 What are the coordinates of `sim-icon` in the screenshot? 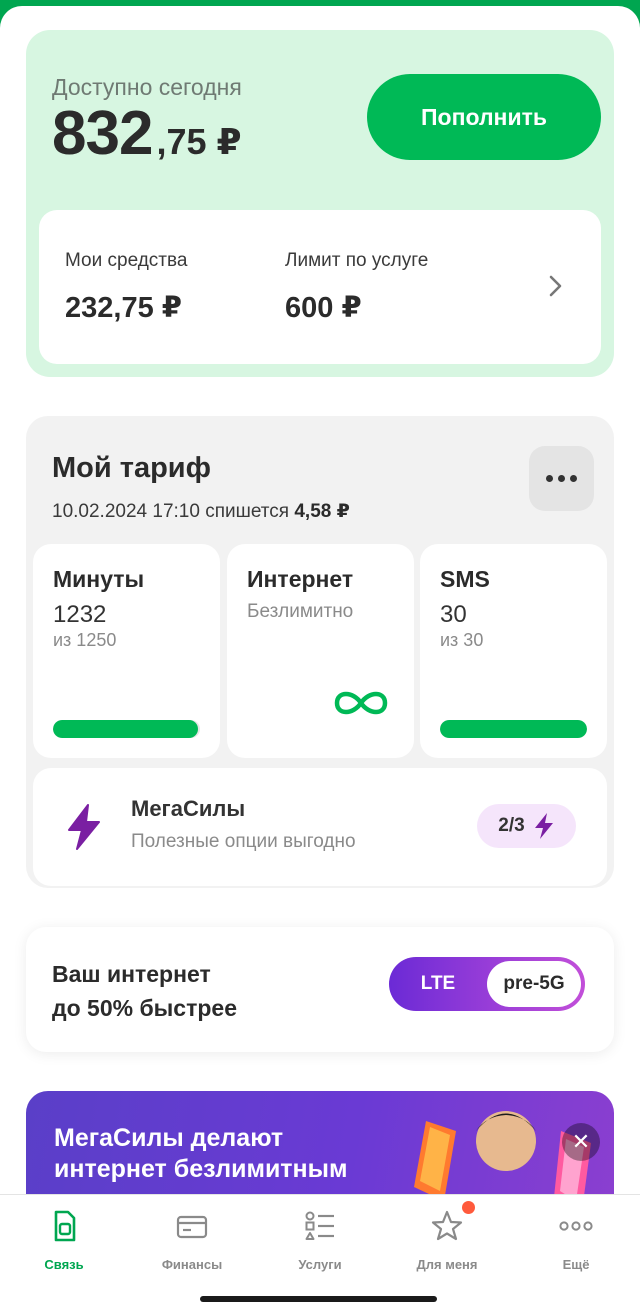 It's located at (65, 1226).